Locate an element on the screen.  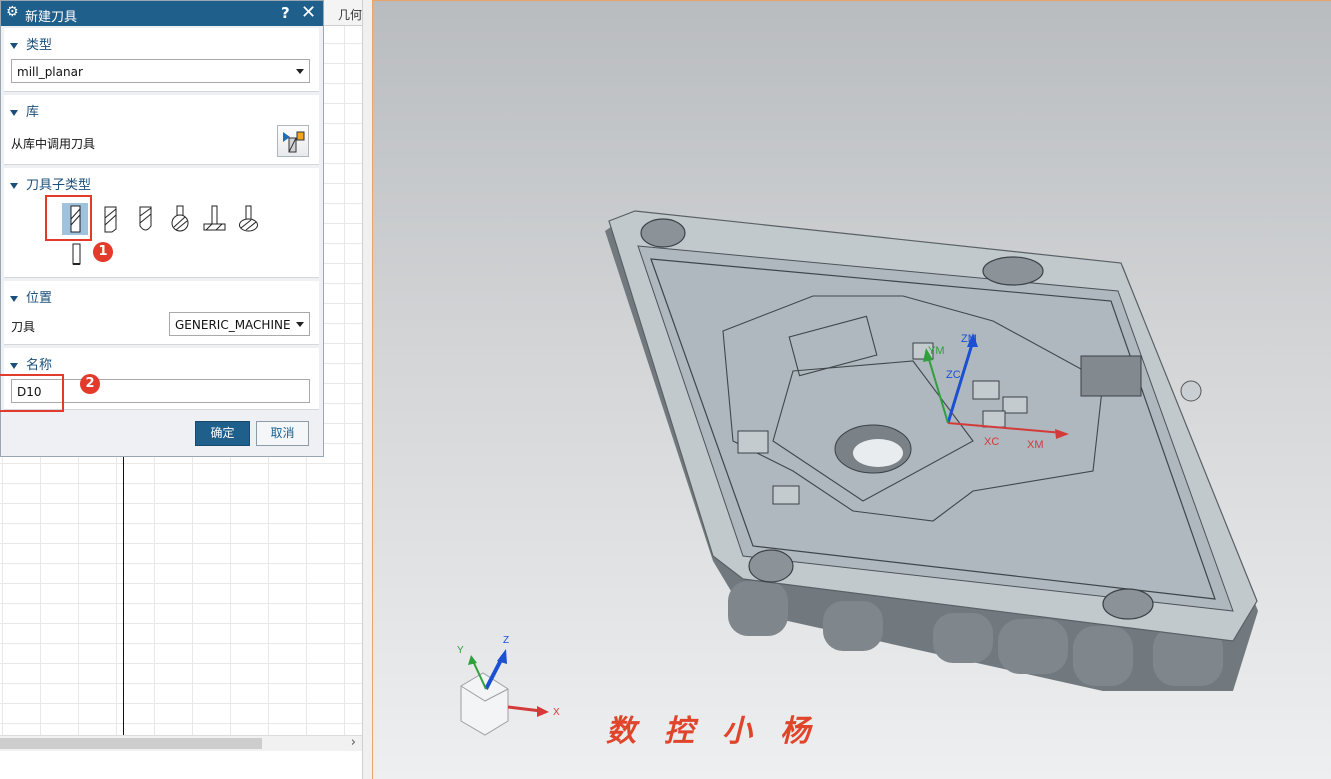
library-label: 从库中调用刀具 is located at coordinates (53, 144).